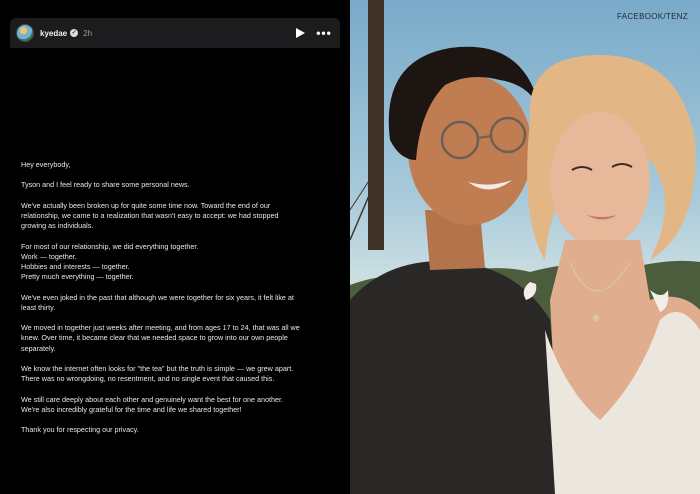 This screenshot has height=494, width=700. What do you see at coordinates (80, 430) in the screenshot?
I see `story-line: Thank you for respecting our privacy.` at bounding box center [80, 430].